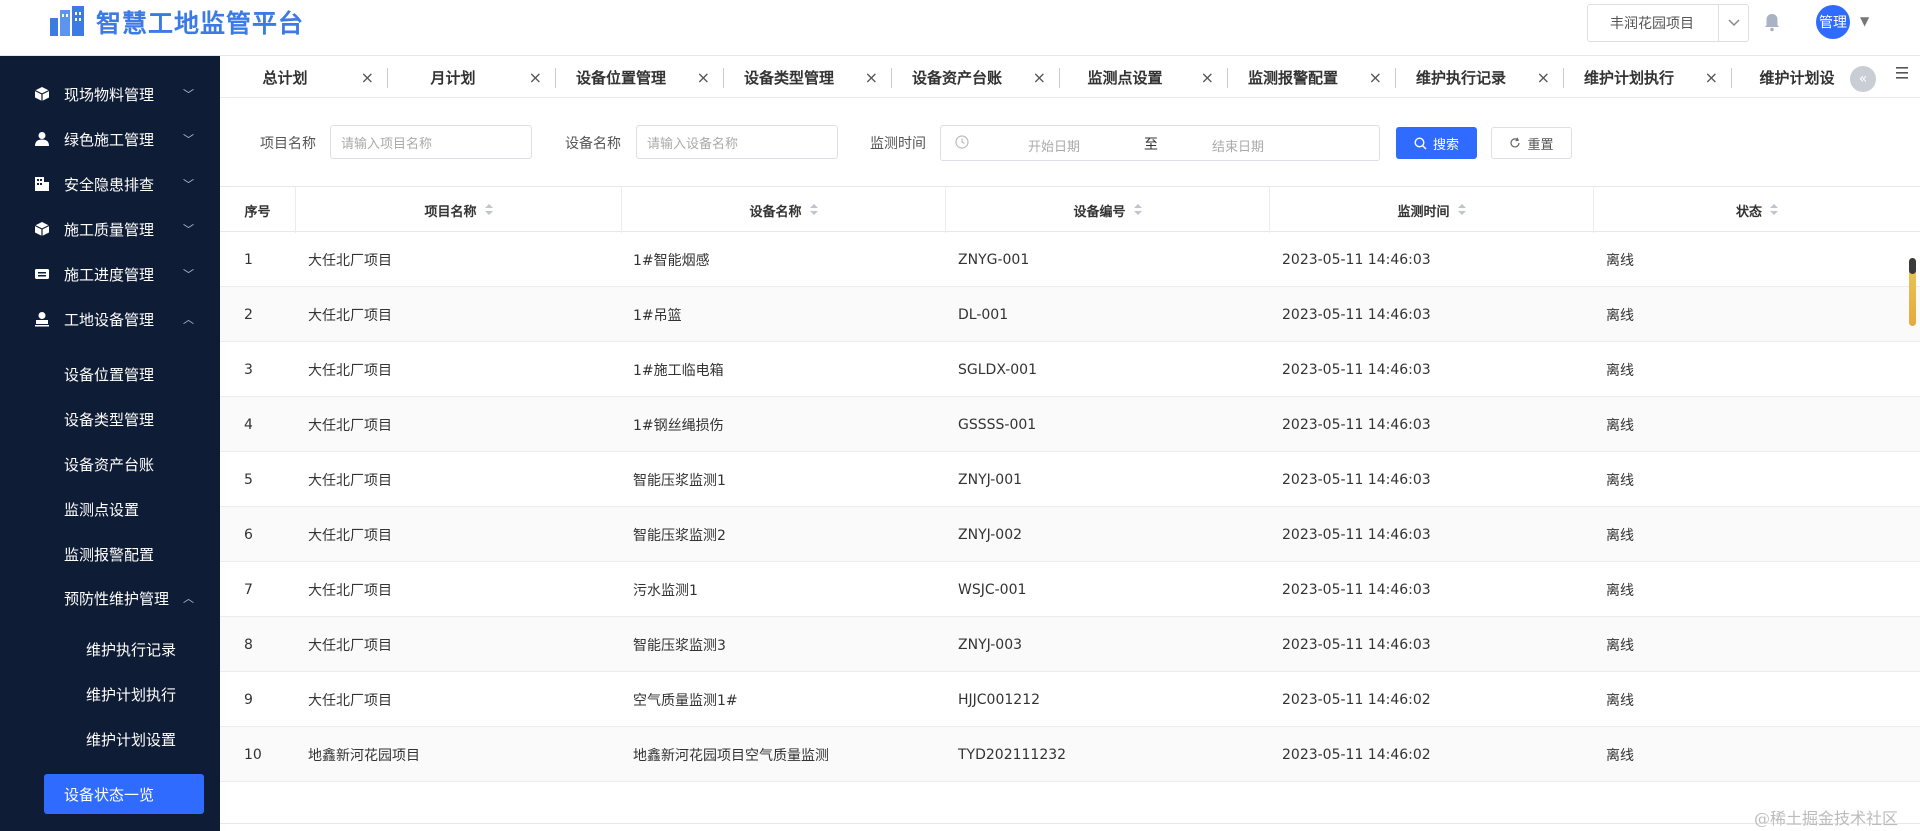  What do you see at coordinates (1432, 210) in the screenshot?
I see `column-header-time: 监测时间` at bounding box center [1432, 210].